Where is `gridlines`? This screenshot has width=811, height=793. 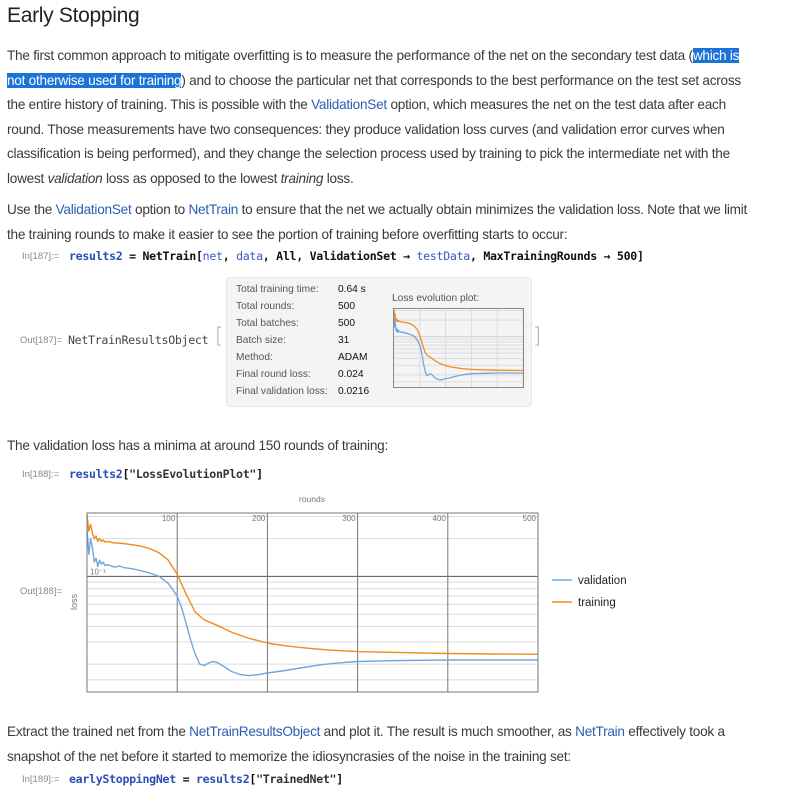 gridlines is located at coordinates (313, 602).